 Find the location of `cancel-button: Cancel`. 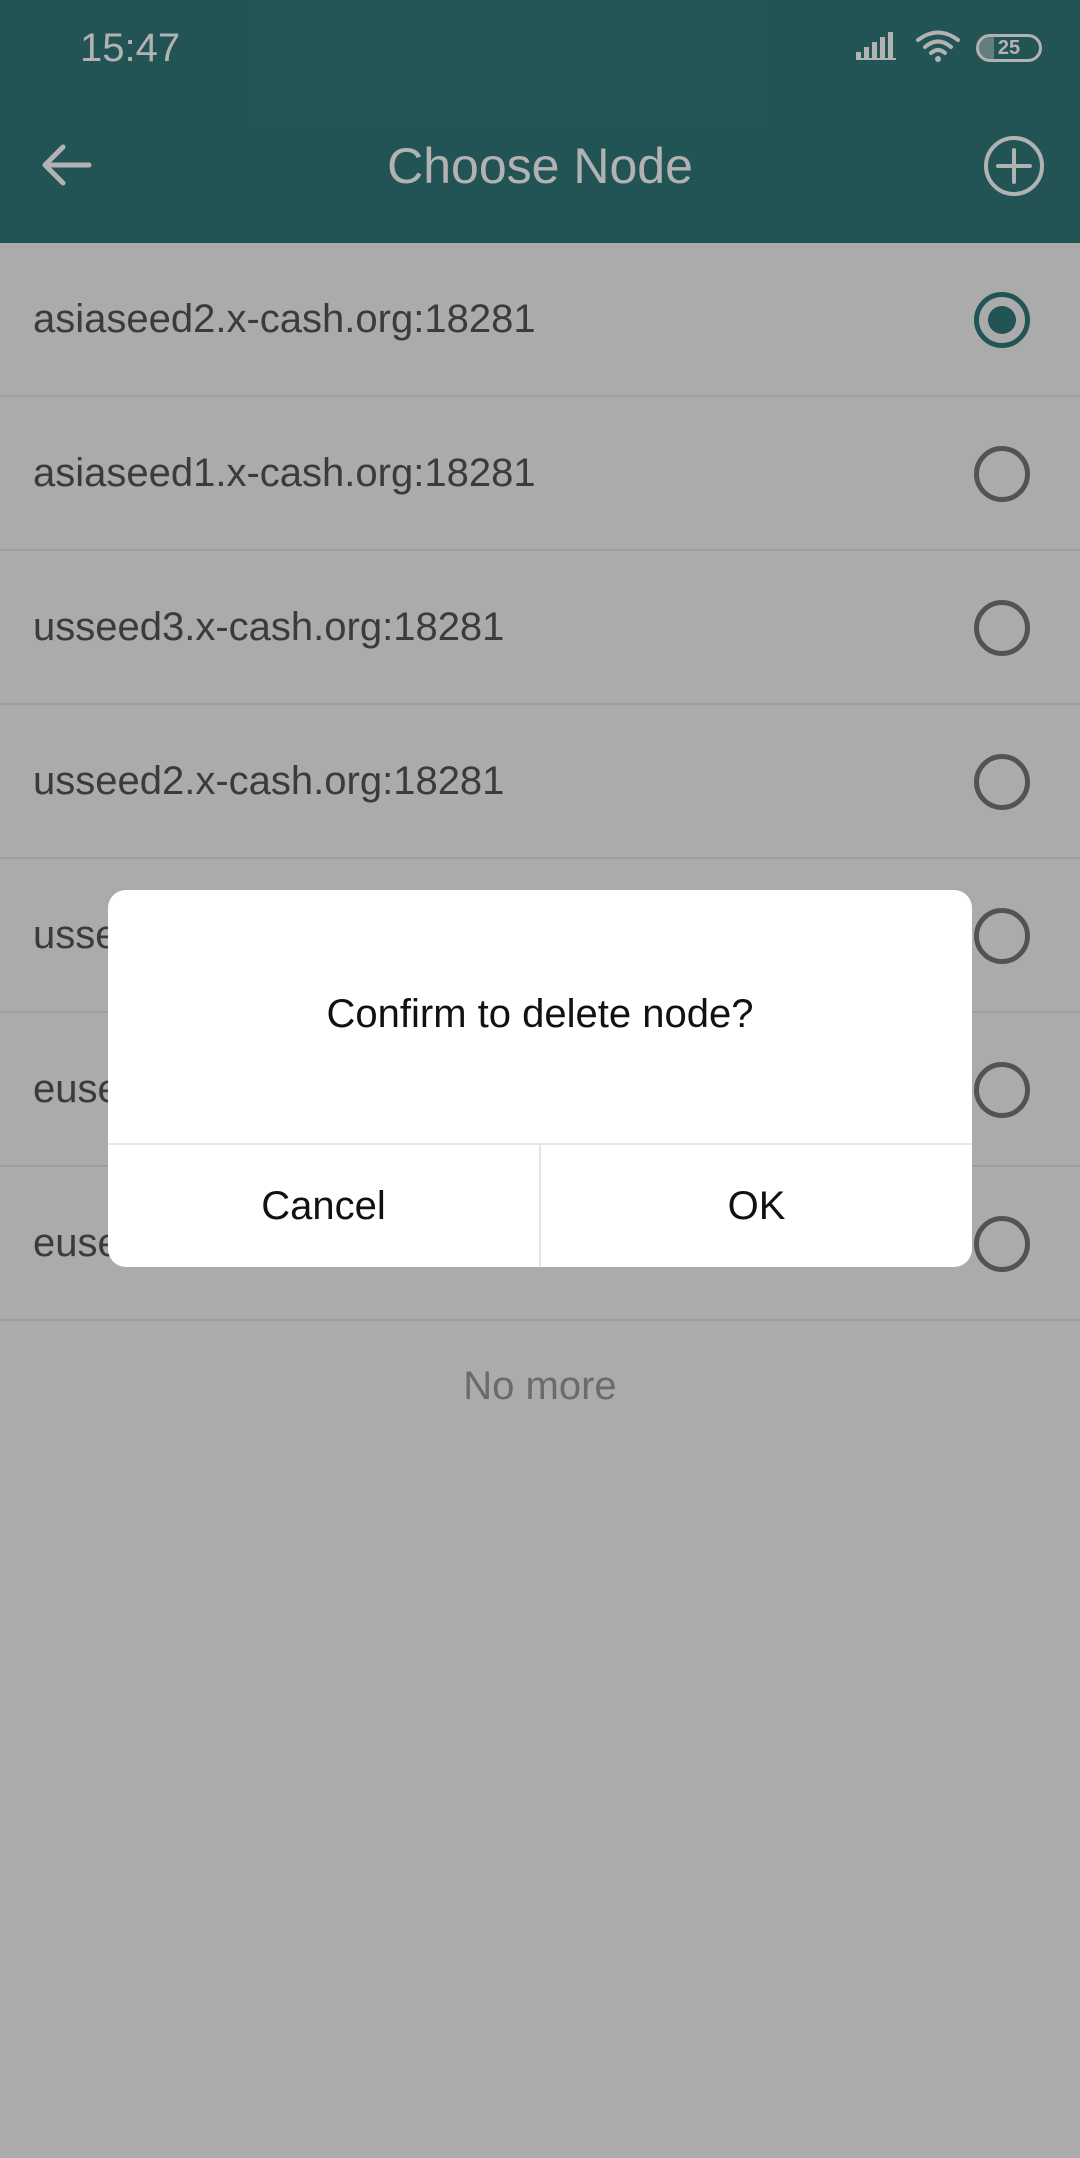

cancel-button: Cancel is located at coordinates (323, 1206).